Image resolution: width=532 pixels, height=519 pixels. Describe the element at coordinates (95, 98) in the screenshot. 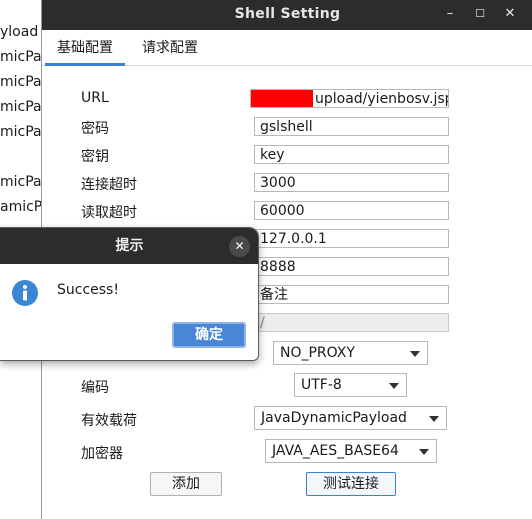

I see `url-label: URL` at that location.